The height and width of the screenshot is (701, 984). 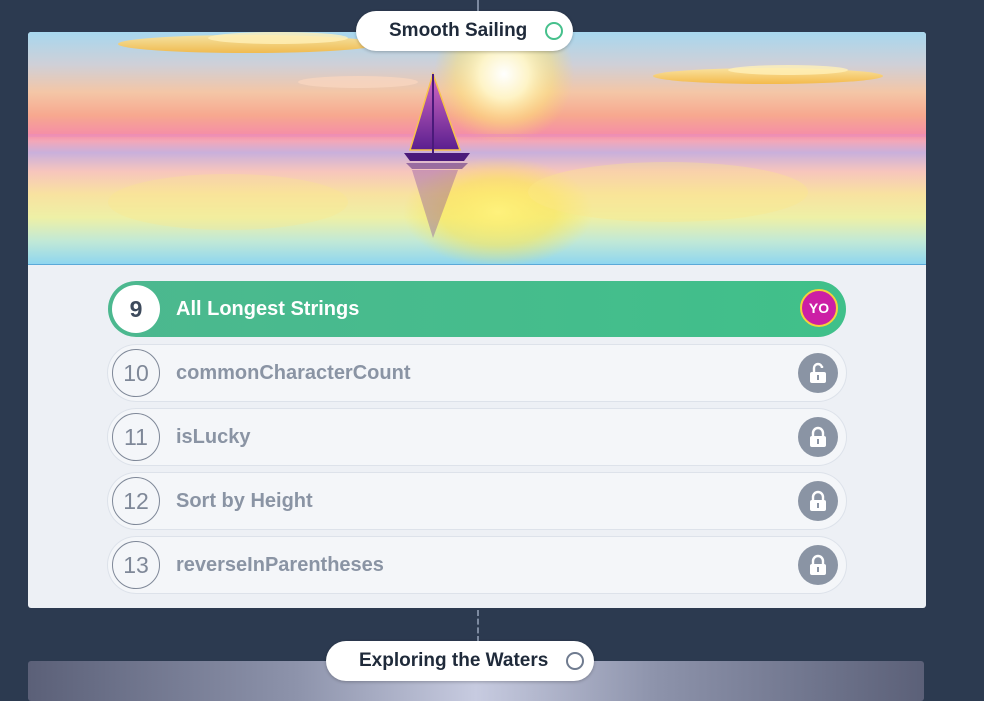 I want to click on path-connector-bottom, so click(x=478, y=626).